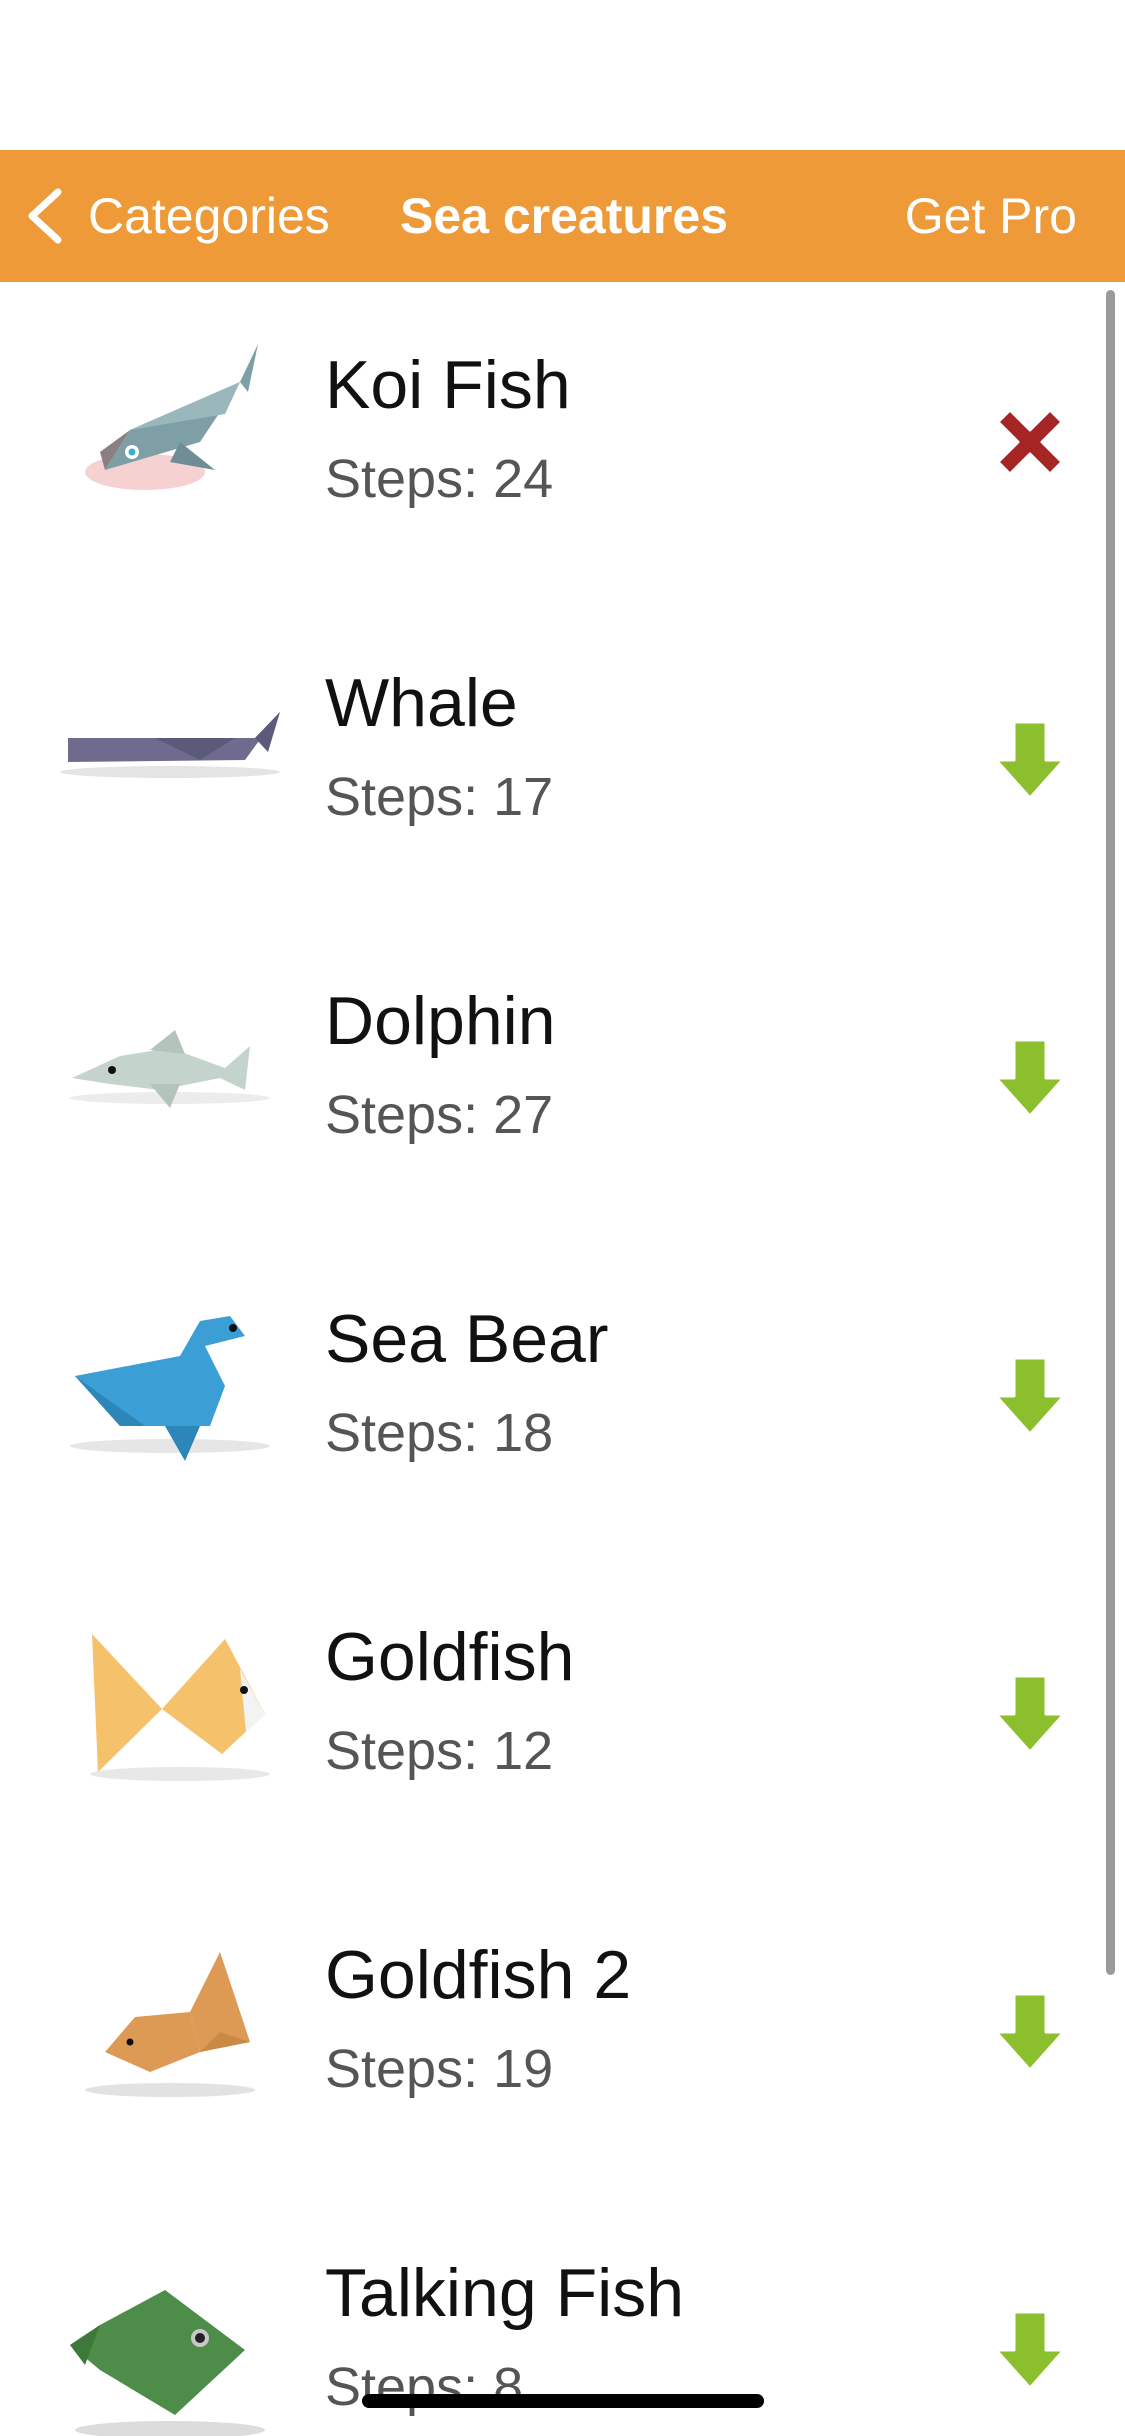  Describe the element at coordinates (170, 1699) in the screenshot. I see `goldfish-thumbnail` at that location.